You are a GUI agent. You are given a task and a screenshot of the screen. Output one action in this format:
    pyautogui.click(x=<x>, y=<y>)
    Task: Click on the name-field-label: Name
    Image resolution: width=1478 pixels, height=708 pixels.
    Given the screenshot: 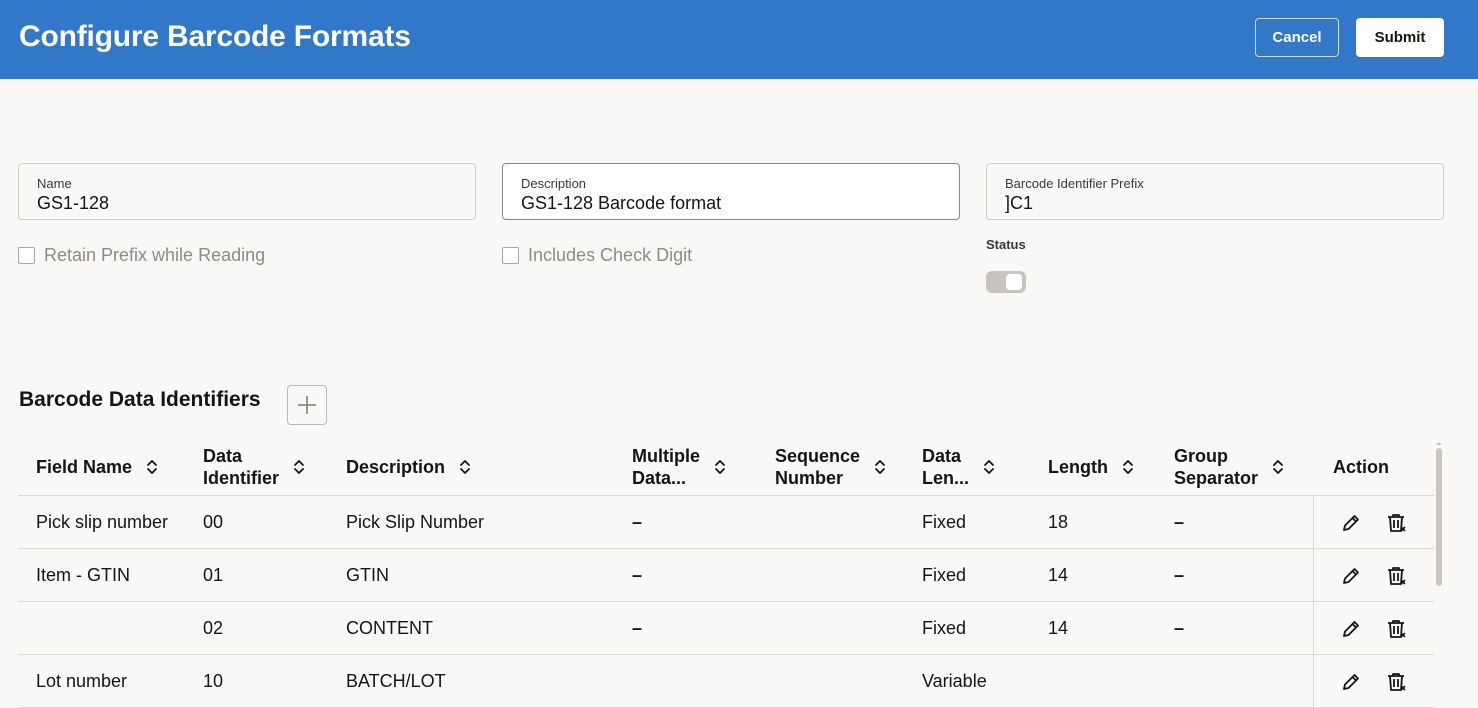 What is the action you would take?
    pyautogui.click(x=54, y=183)
    